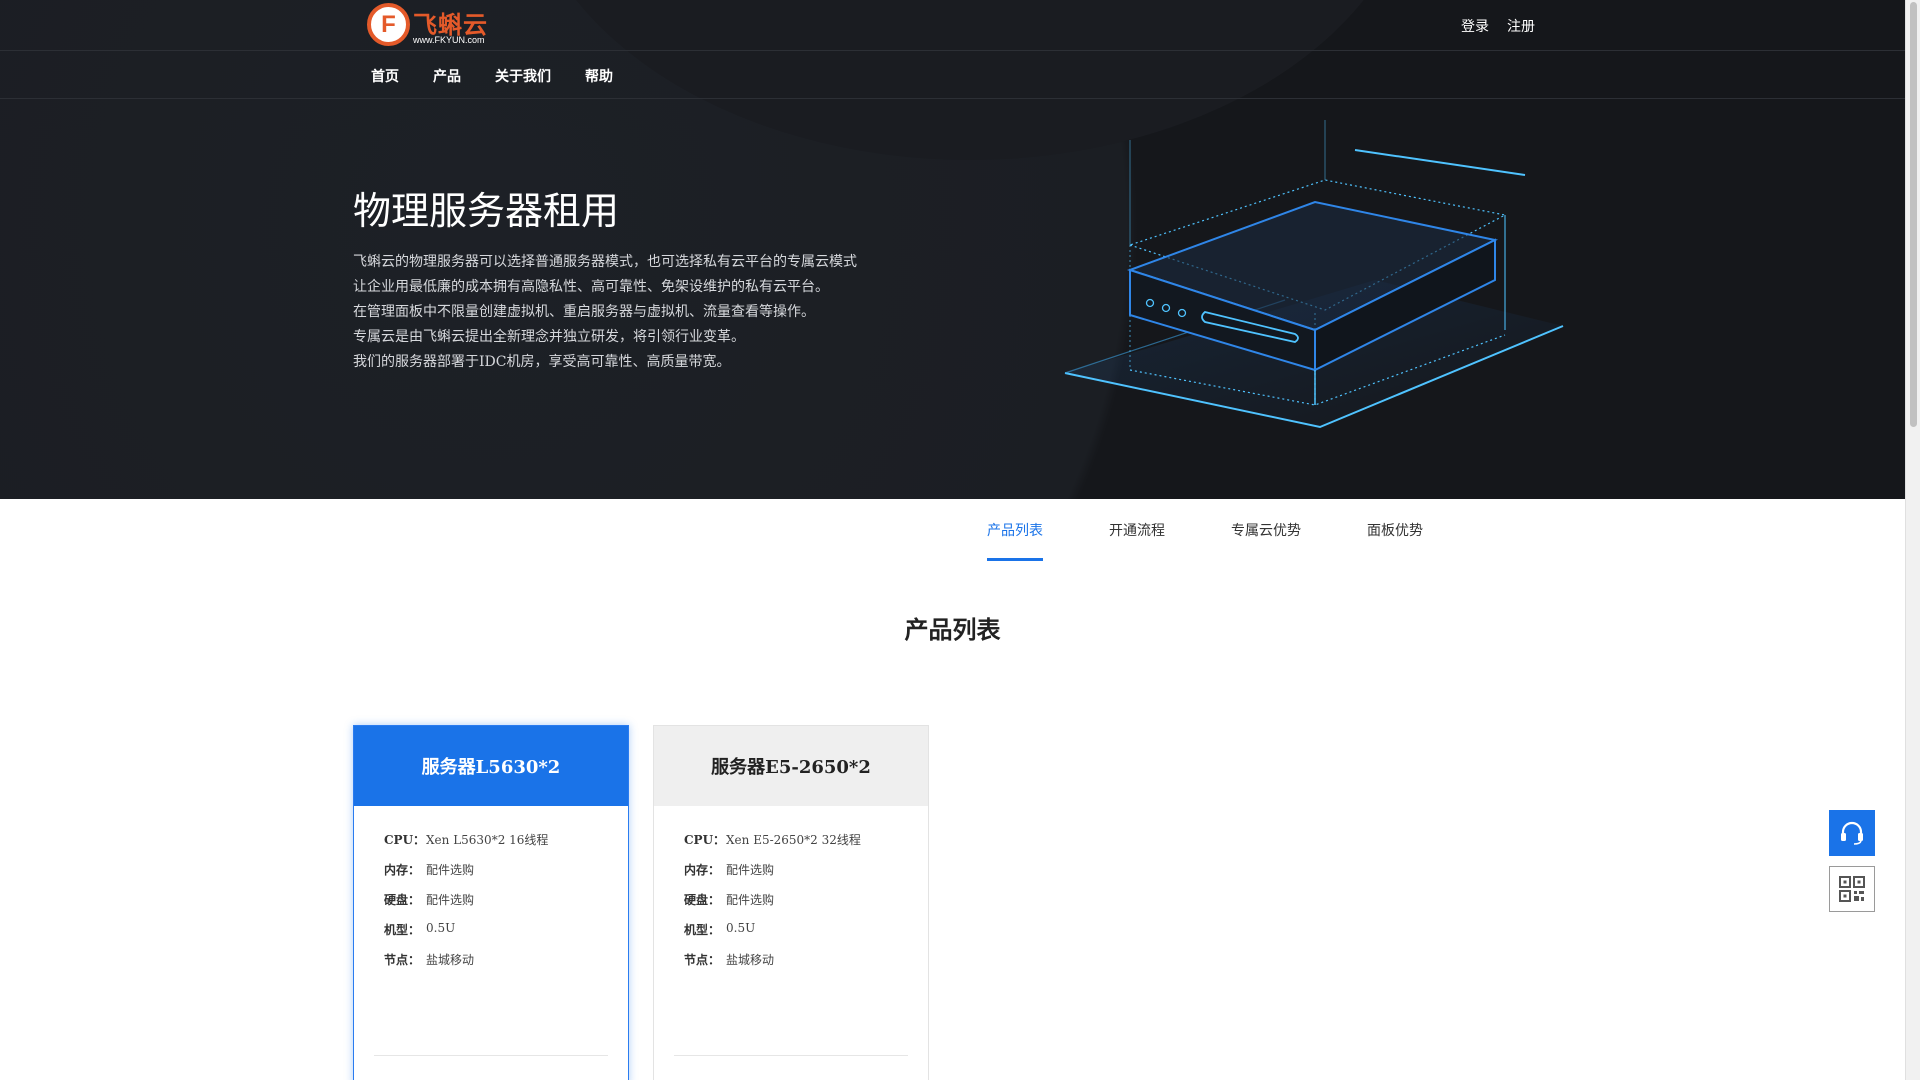 This screenshot has width=1920, height=1080. What do you see at coordinates (1266, 540) in the screenshot?
I see `tab-dedicated-cloud-advantages: 专属云优势` at bounding box center [1266, 540].